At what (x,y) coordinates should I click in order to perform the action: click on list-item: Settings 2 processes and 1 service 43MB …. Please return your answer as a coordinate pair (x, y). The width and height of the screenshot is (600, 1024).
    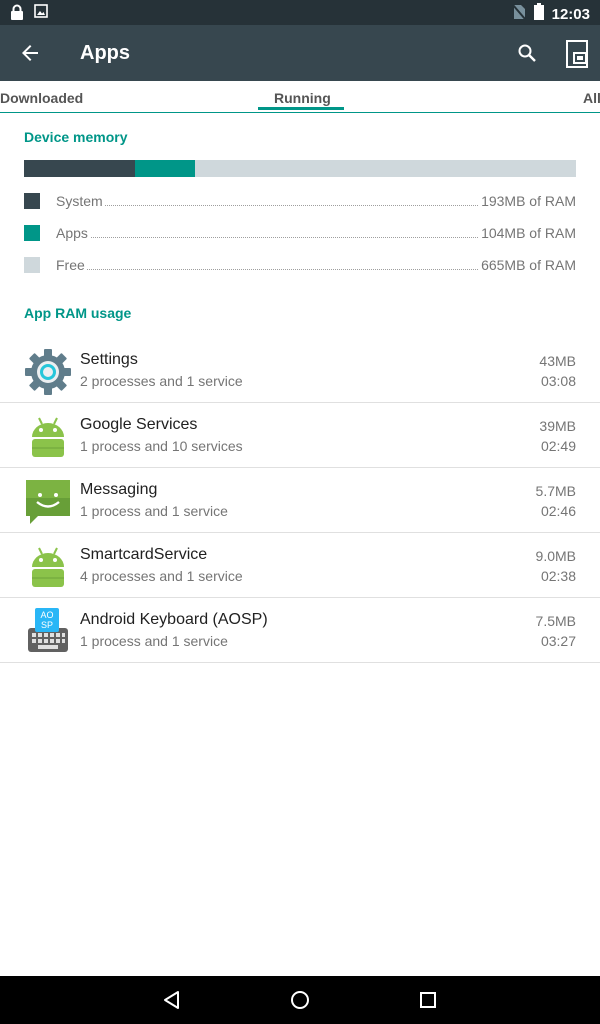
    Looking at the image, I should click on (300, 370).